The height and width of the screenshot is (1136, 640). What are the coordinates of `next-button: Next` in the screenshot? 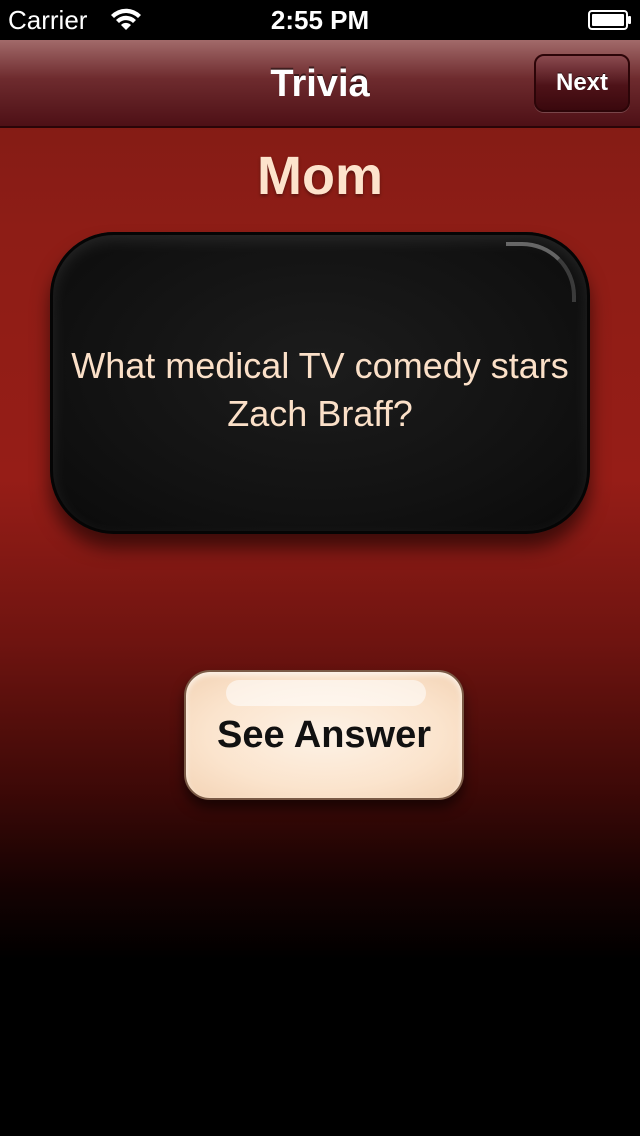 It's located at (582, 83).